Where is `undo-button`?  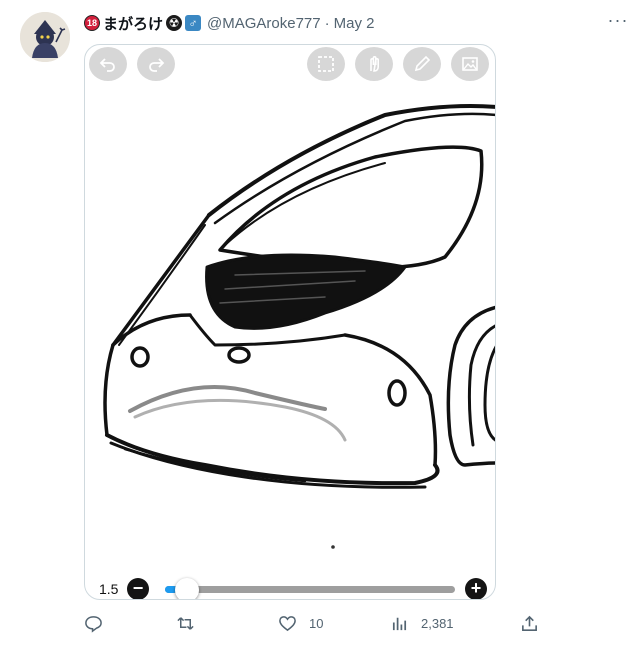
undo-button is located at coordinates (108, 64).